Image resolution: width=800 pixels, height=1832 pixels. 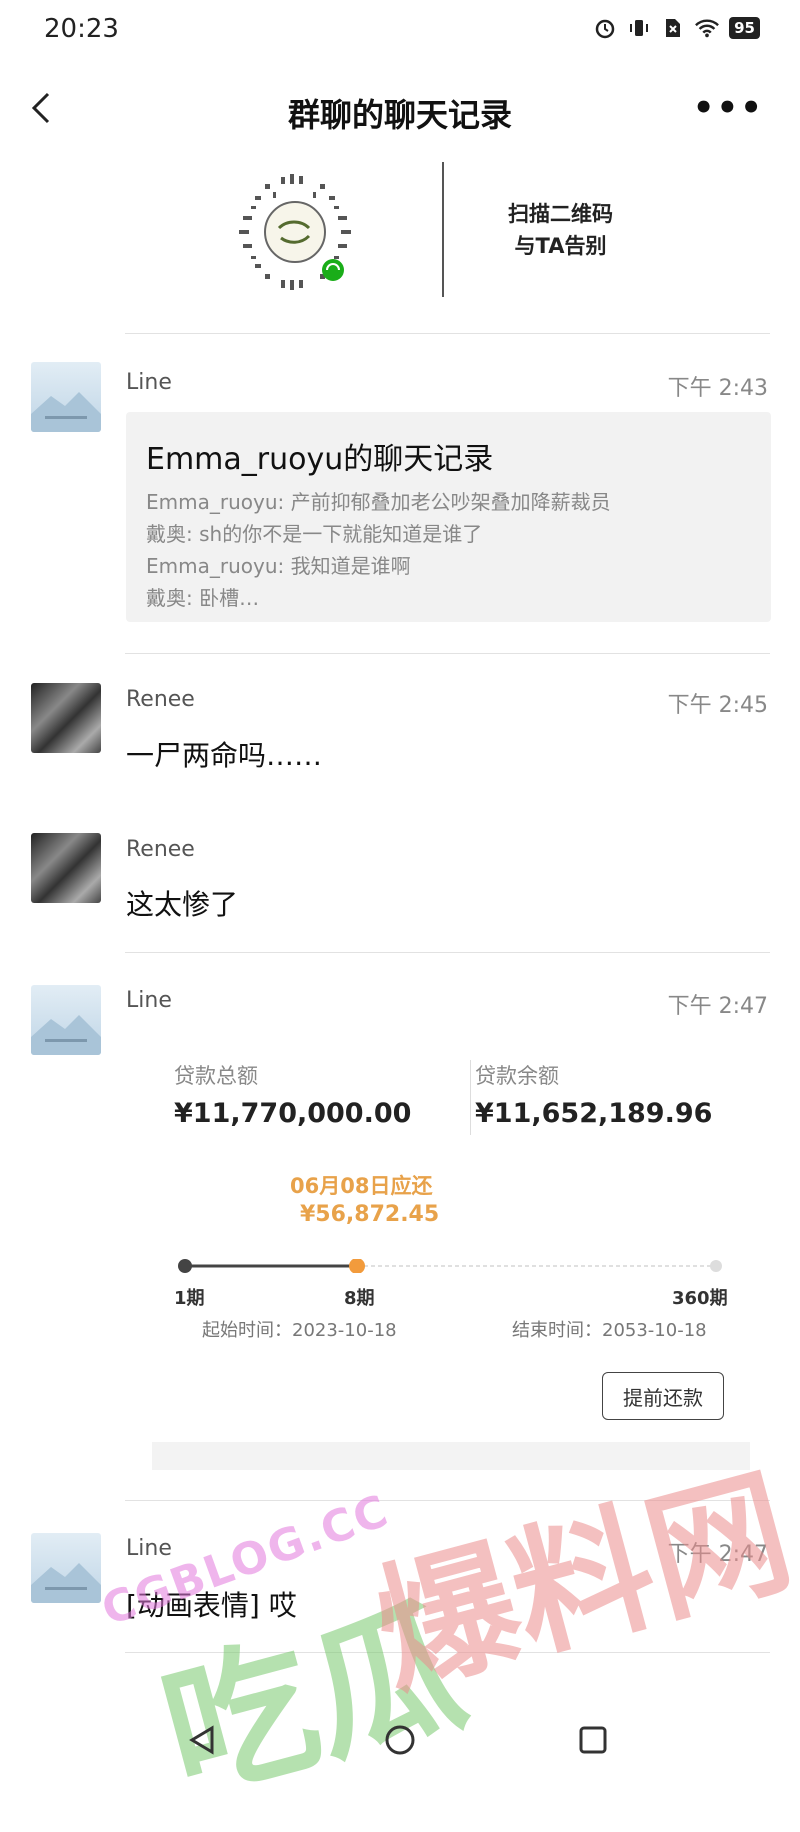 What do you see at coordinates (216, 1076) in the screenshot?
I see `loan-total-label: 贷款总额` at bounding box center [216, 1076].